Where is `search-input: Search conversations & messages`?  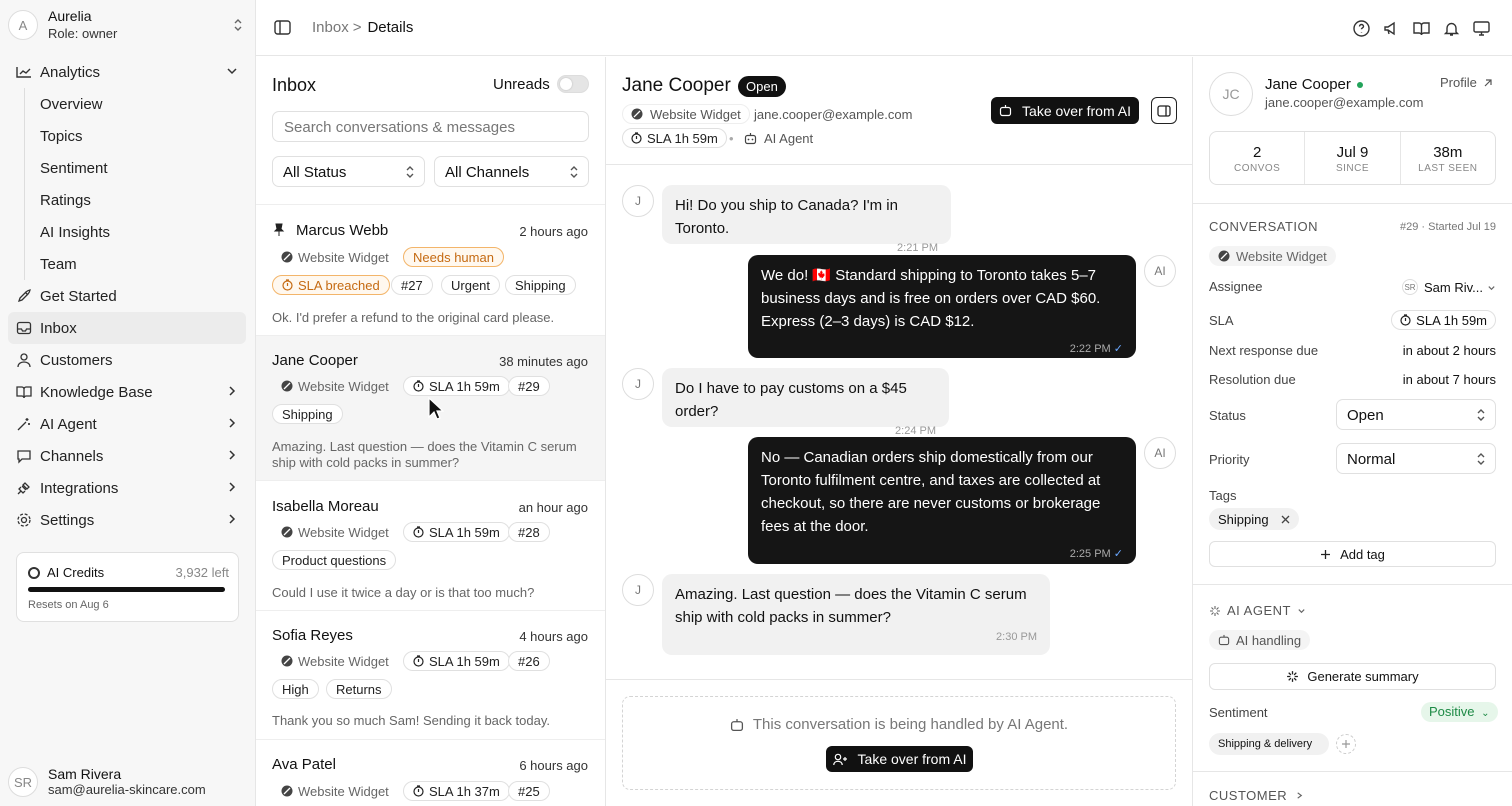 search-input: Search conversations & messages is located at coordinates (430, 126).